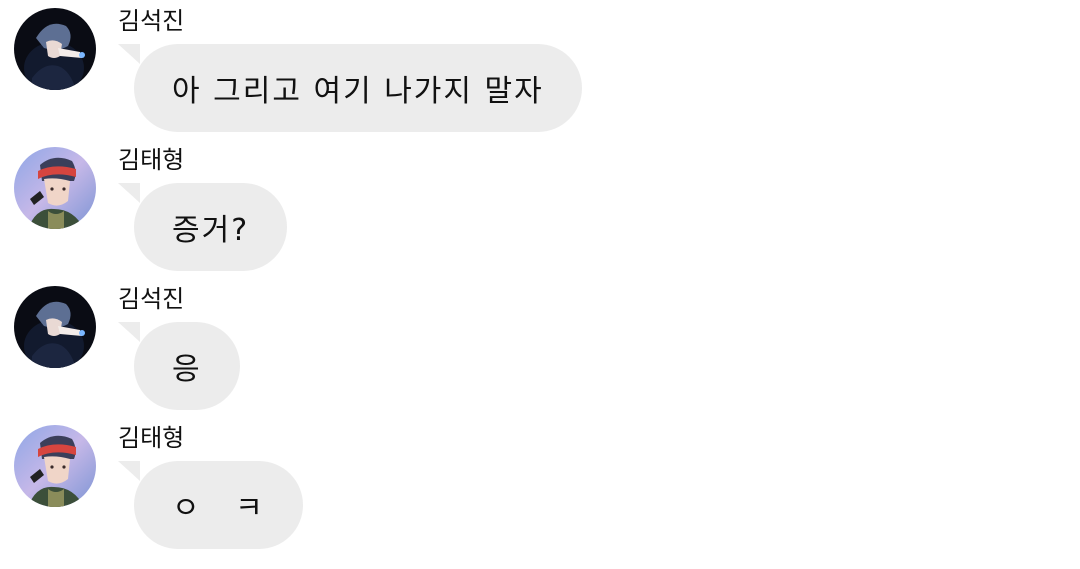 The height and width of the screenshot is (569, 1080). Describe the element at coordinates (358, 88) in the screenshot. I see `message-bubble: 아 그리고 여기 나가지 말자` at that location.